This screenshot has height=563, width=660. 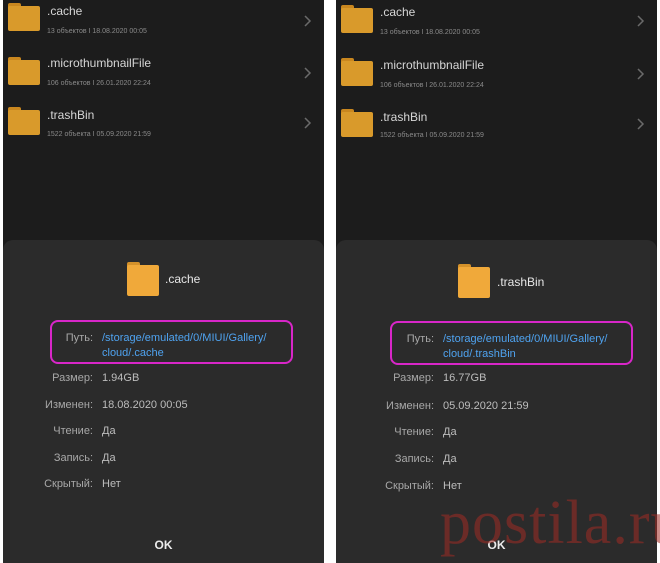 I want to click on path-line-2: cloud/.trashBin, so click(x=479, y=354).